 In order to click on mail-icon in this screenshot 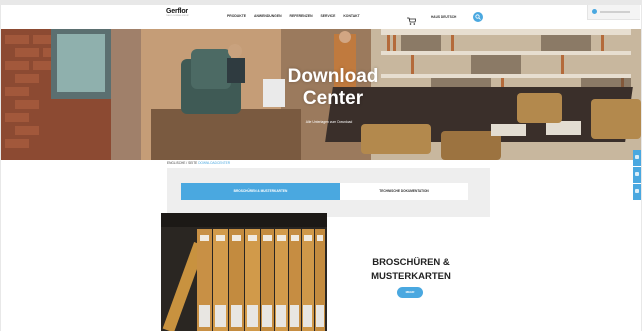, I will do `click(637, 157)`.